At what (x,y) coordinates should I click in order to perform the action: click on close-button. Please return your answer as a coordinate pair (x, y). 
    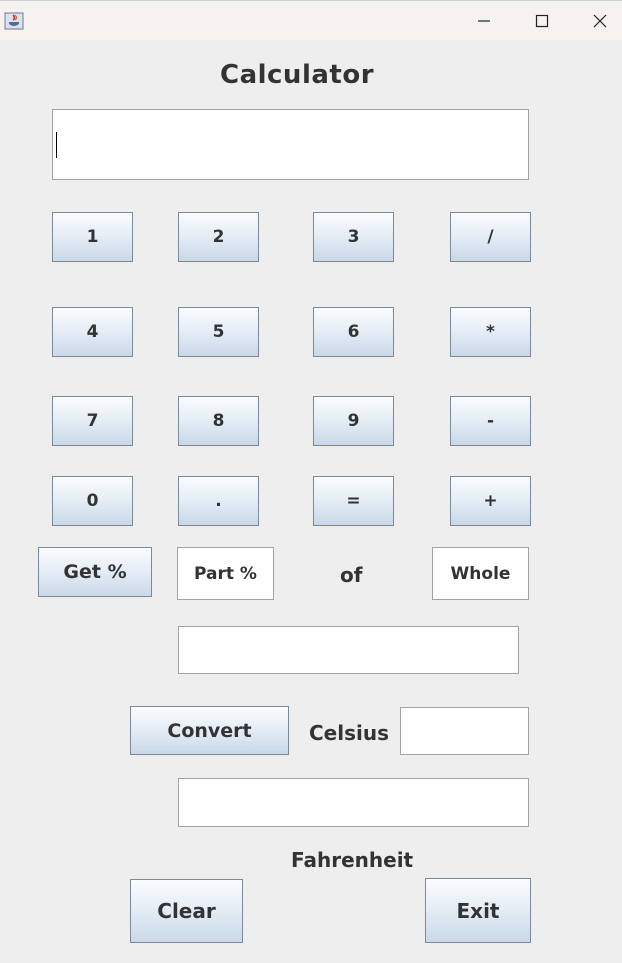
    Looking at the image, I should click on (596, 21).